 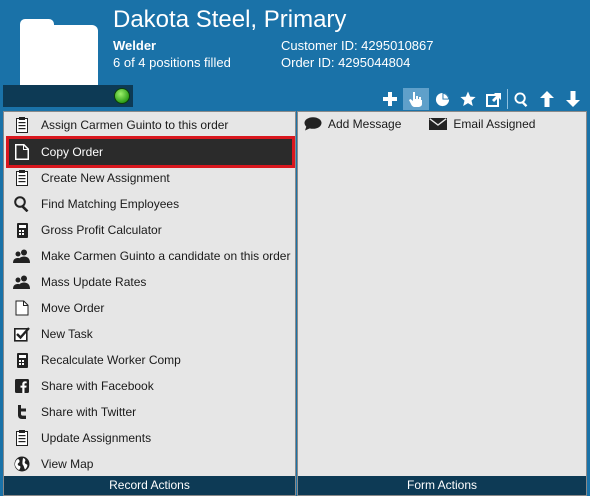 I want to click on action-label: Copy Order, so click(x=72, y=152).